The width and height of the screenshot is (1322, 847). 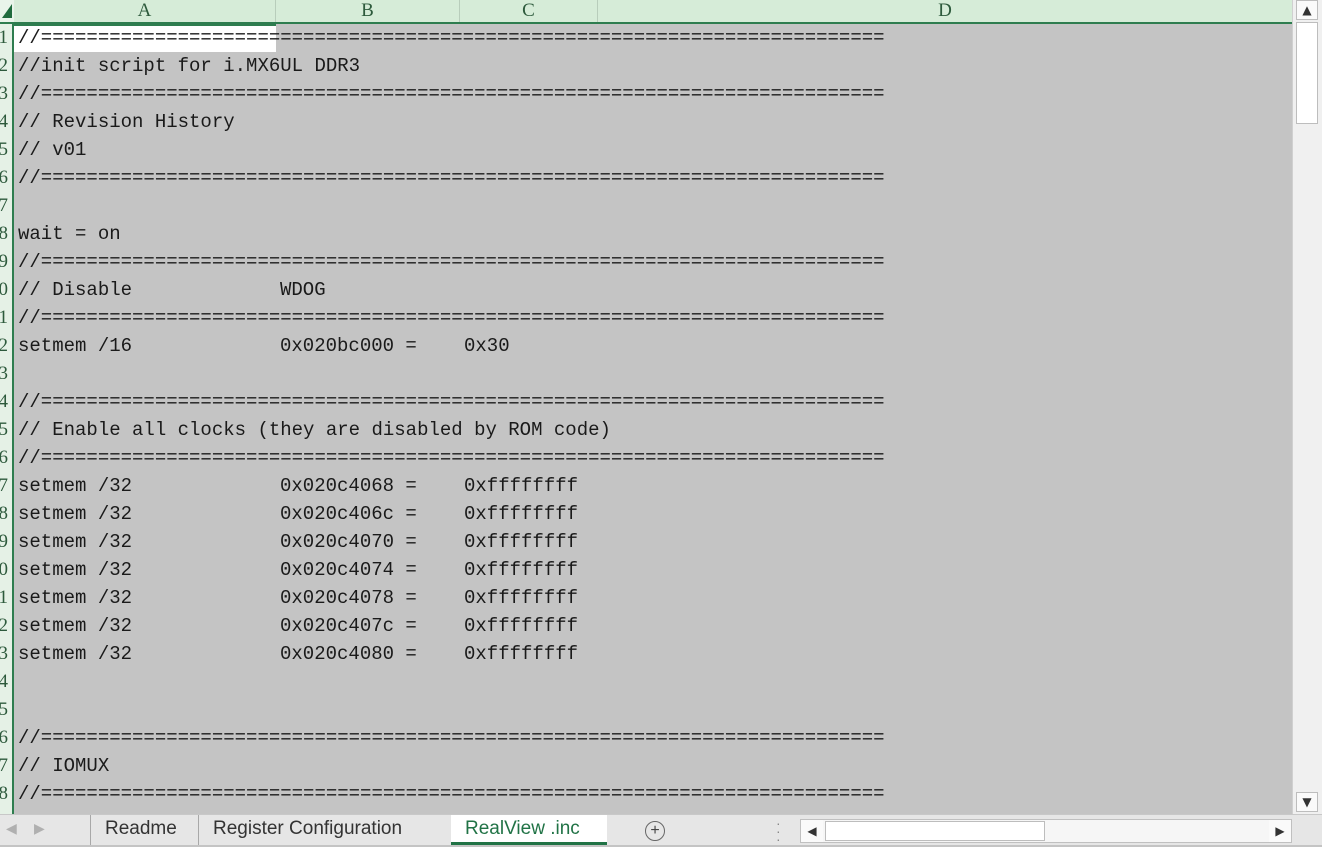 I want to click on cell-b: 0x020c406c =, so click(x=348, y=514).